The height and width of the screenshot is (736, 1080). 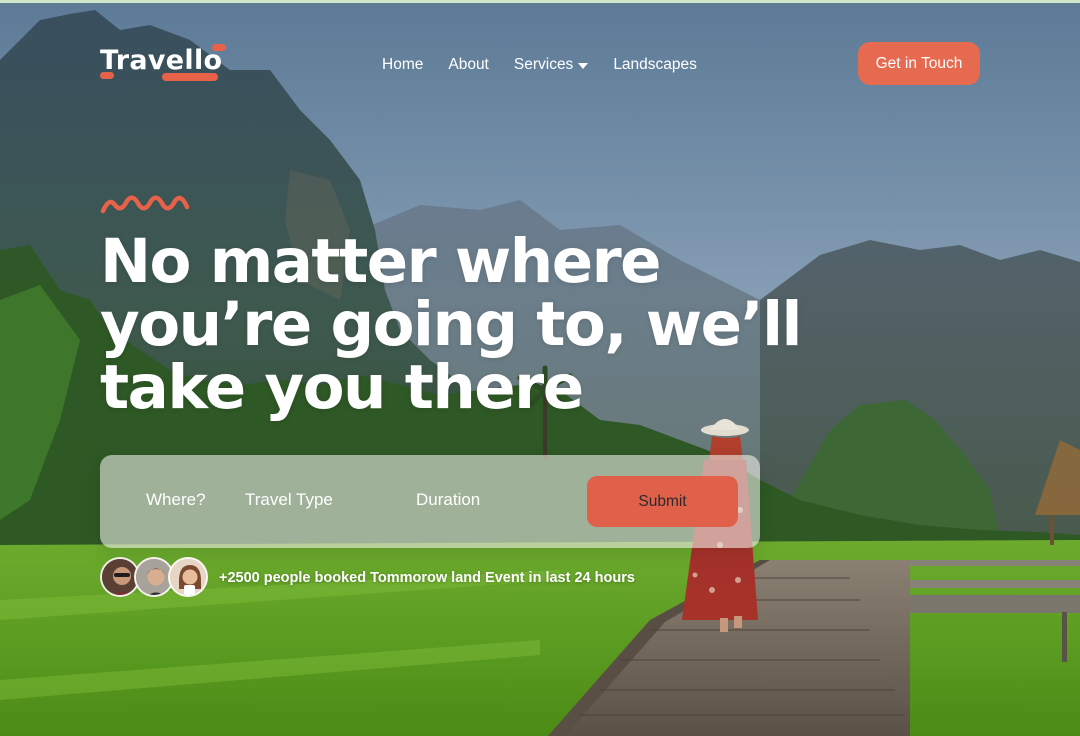 What do you see at coordinates (190, 77) in the screenshot?
I see `logo-accent-underline` at bounding box center [190, 77].